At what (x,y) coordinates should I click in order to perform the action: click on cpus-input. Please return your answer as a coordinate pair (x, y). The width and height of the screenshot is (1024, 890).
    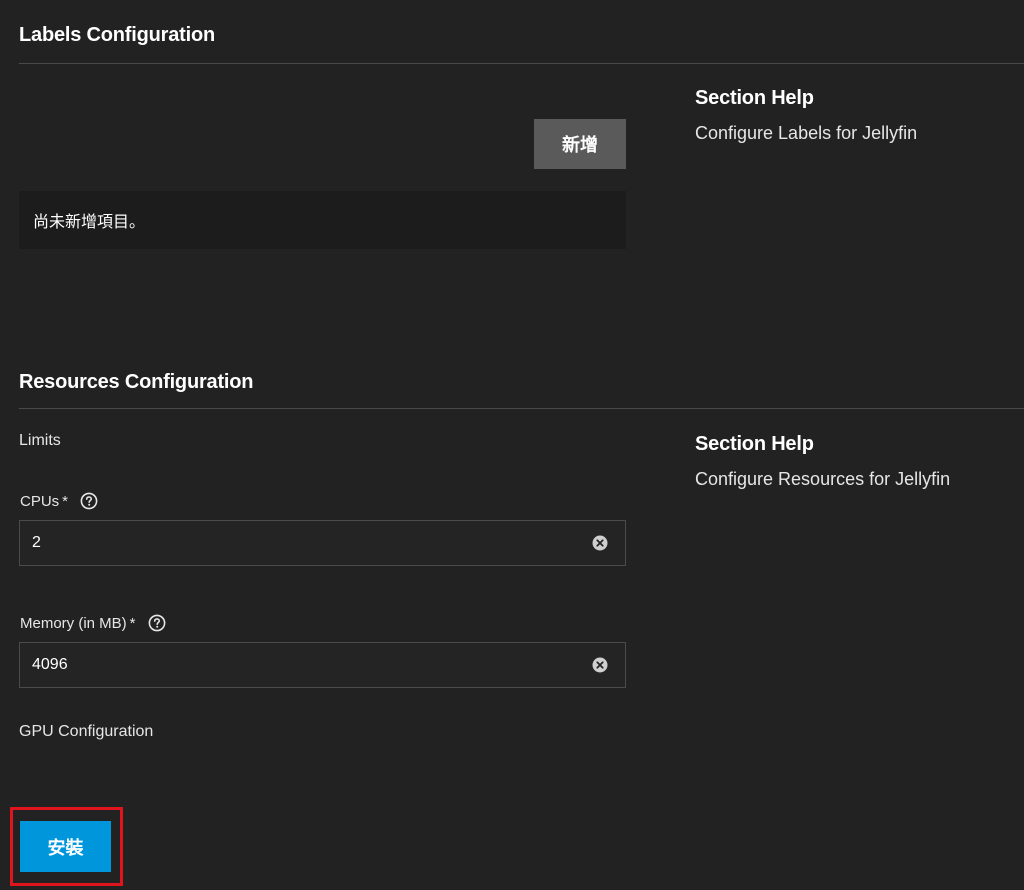
    Looking at the image, I should click on (300, 542).